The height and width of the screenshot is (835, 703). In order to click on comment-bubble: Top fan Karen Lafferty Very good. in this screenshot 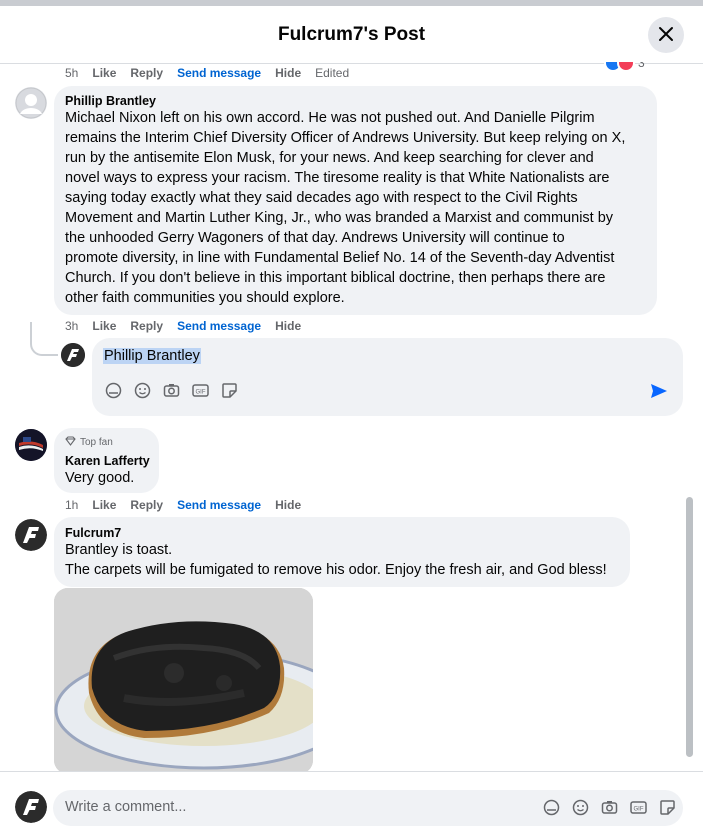, I will do `click(106, 460)`.